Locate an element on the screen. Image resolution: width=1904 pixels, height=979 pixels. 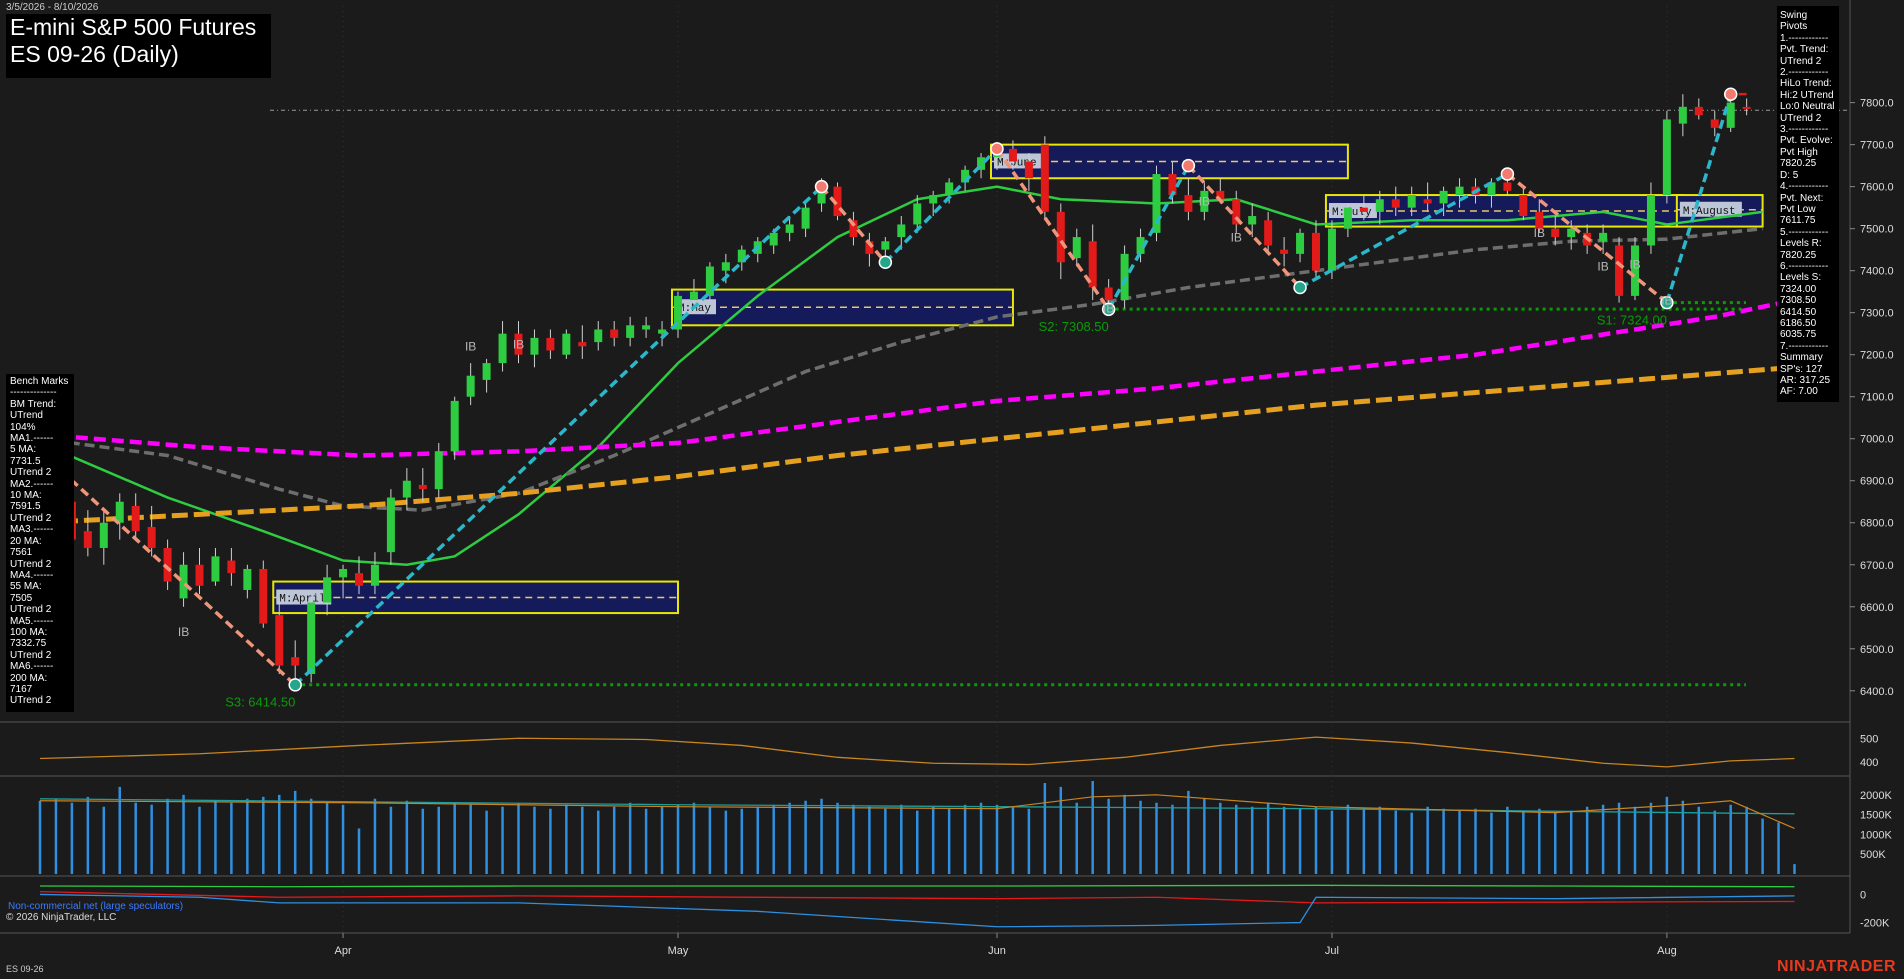
y-tick-label: 6700.0 is located at coordinates (1877, 566).